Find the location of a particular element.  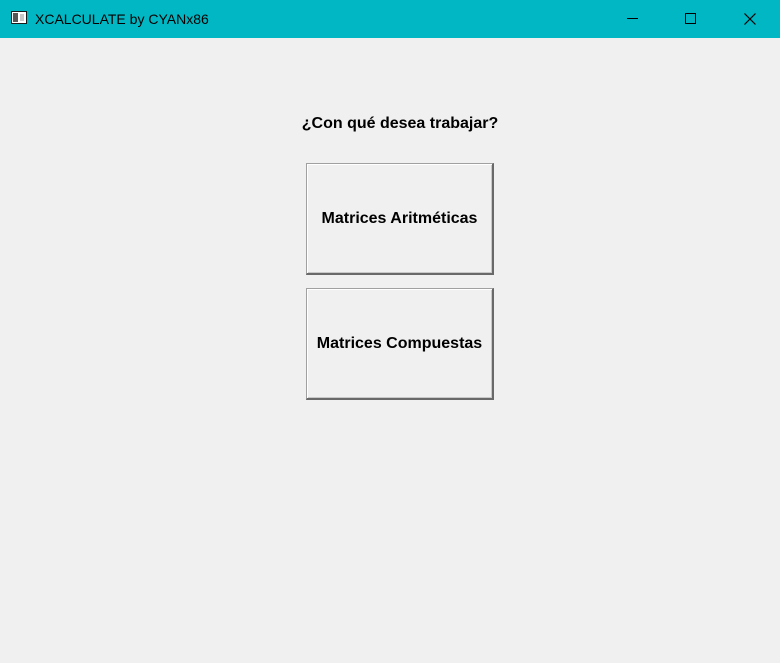

minimize-button is located at coordinates (633, 19).